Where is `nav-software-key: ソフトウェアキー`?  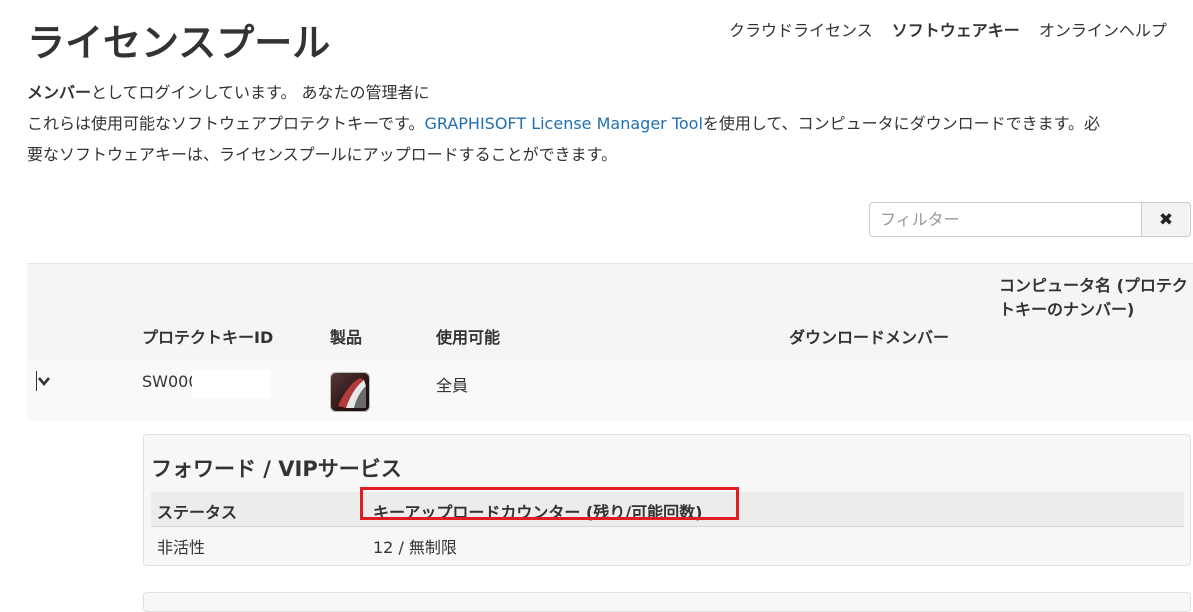
nav-software-key: ソフトウェアキー is located at coordinates (956, 30).